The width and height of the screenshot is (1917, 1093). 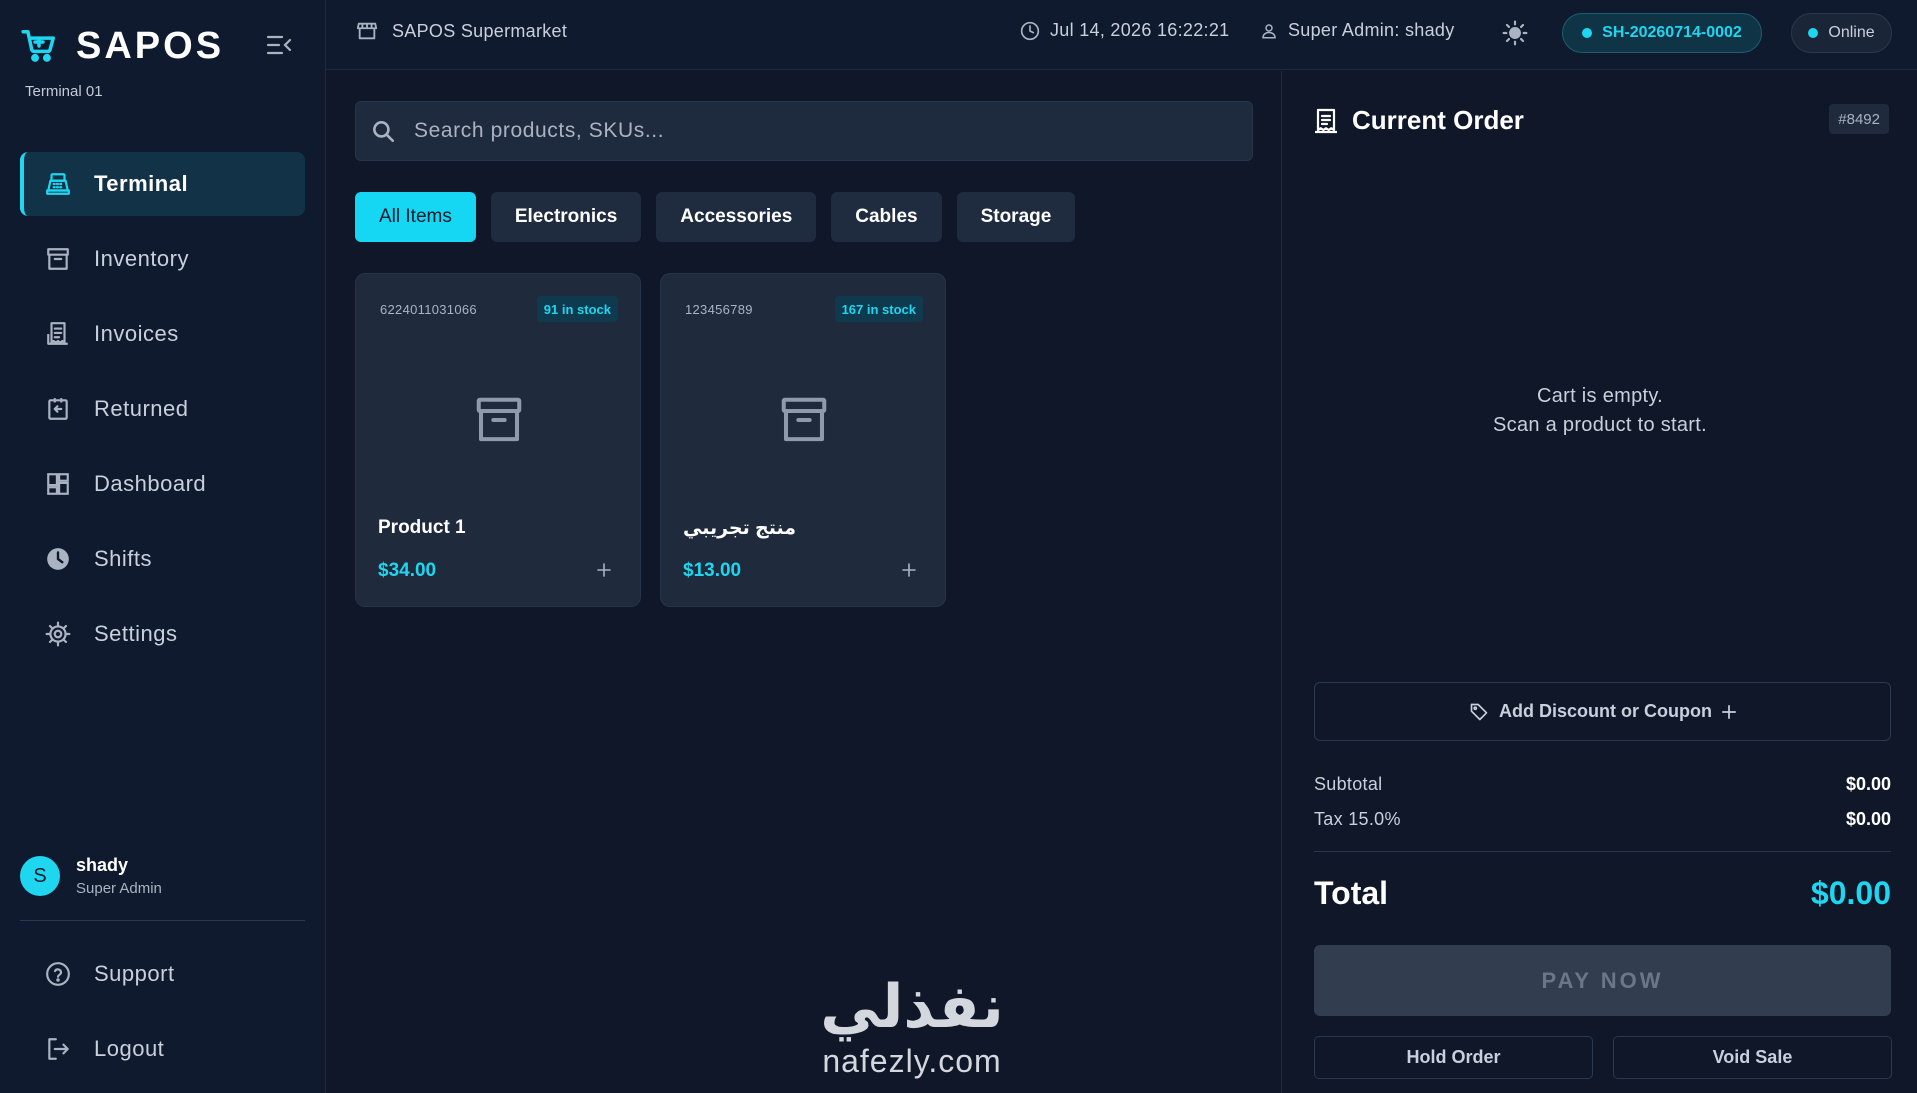 What do you see at coordinates (119, 888) in the screenshot?
I see `user-role: Super Admin` at bounding box center [119, 888].